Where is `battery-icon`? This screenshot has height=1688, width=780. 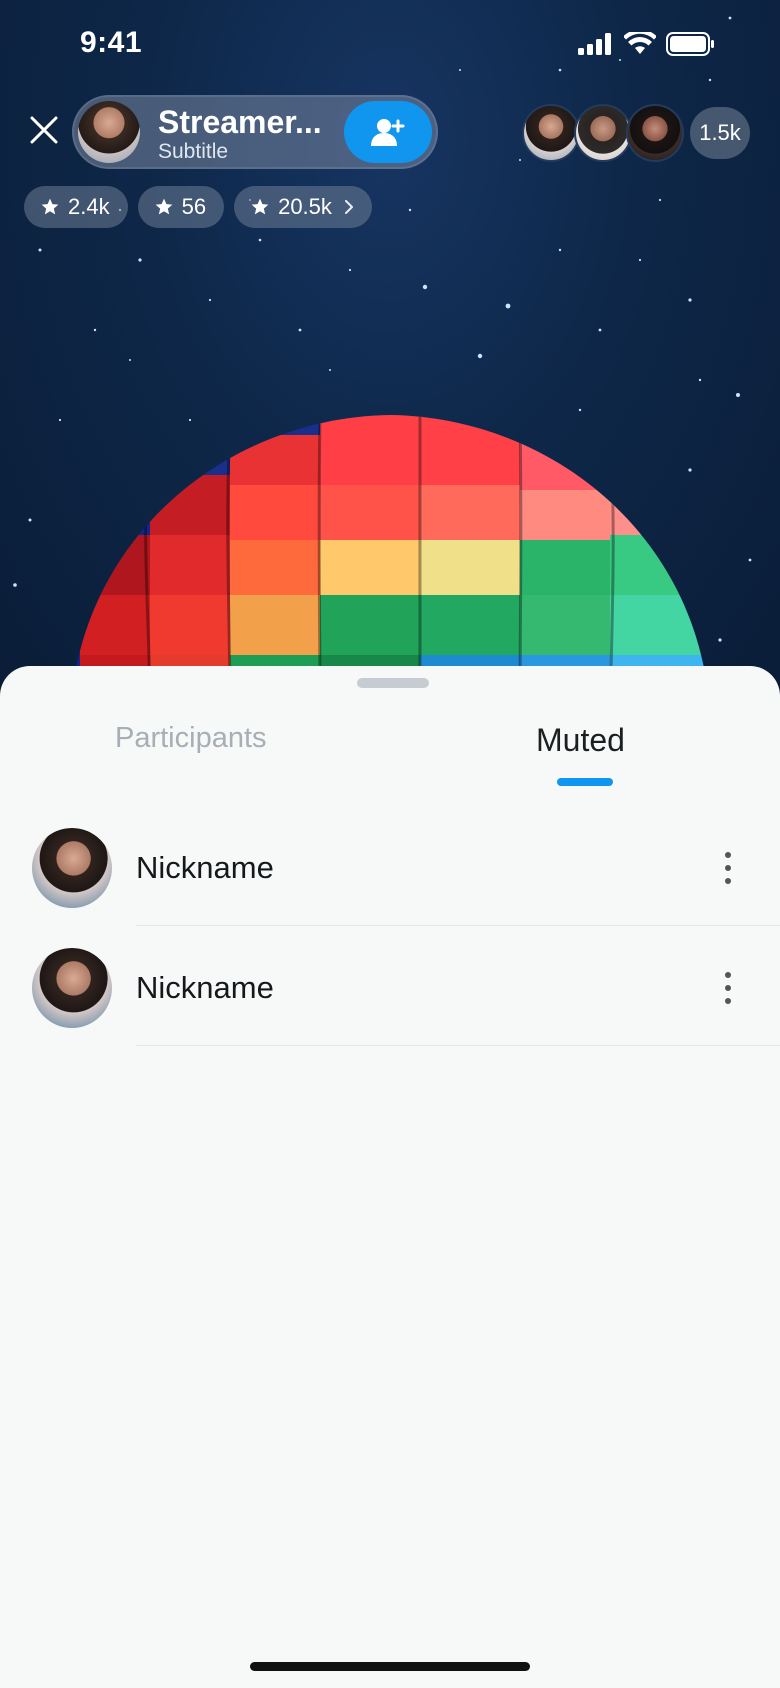 battery-icon is located at coordinates (690, 44).